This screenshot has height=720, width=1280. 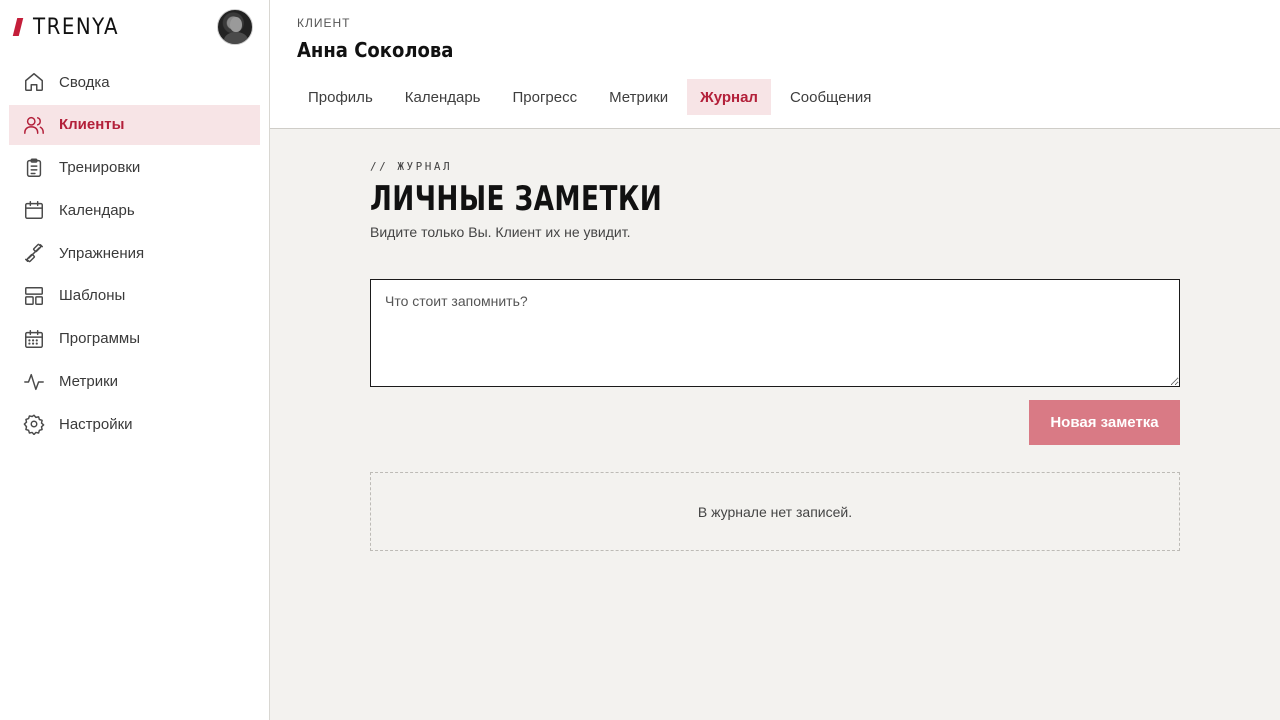 I want to click on sidebar-item-exercises: Упражнения, so click(x=134, y=253).